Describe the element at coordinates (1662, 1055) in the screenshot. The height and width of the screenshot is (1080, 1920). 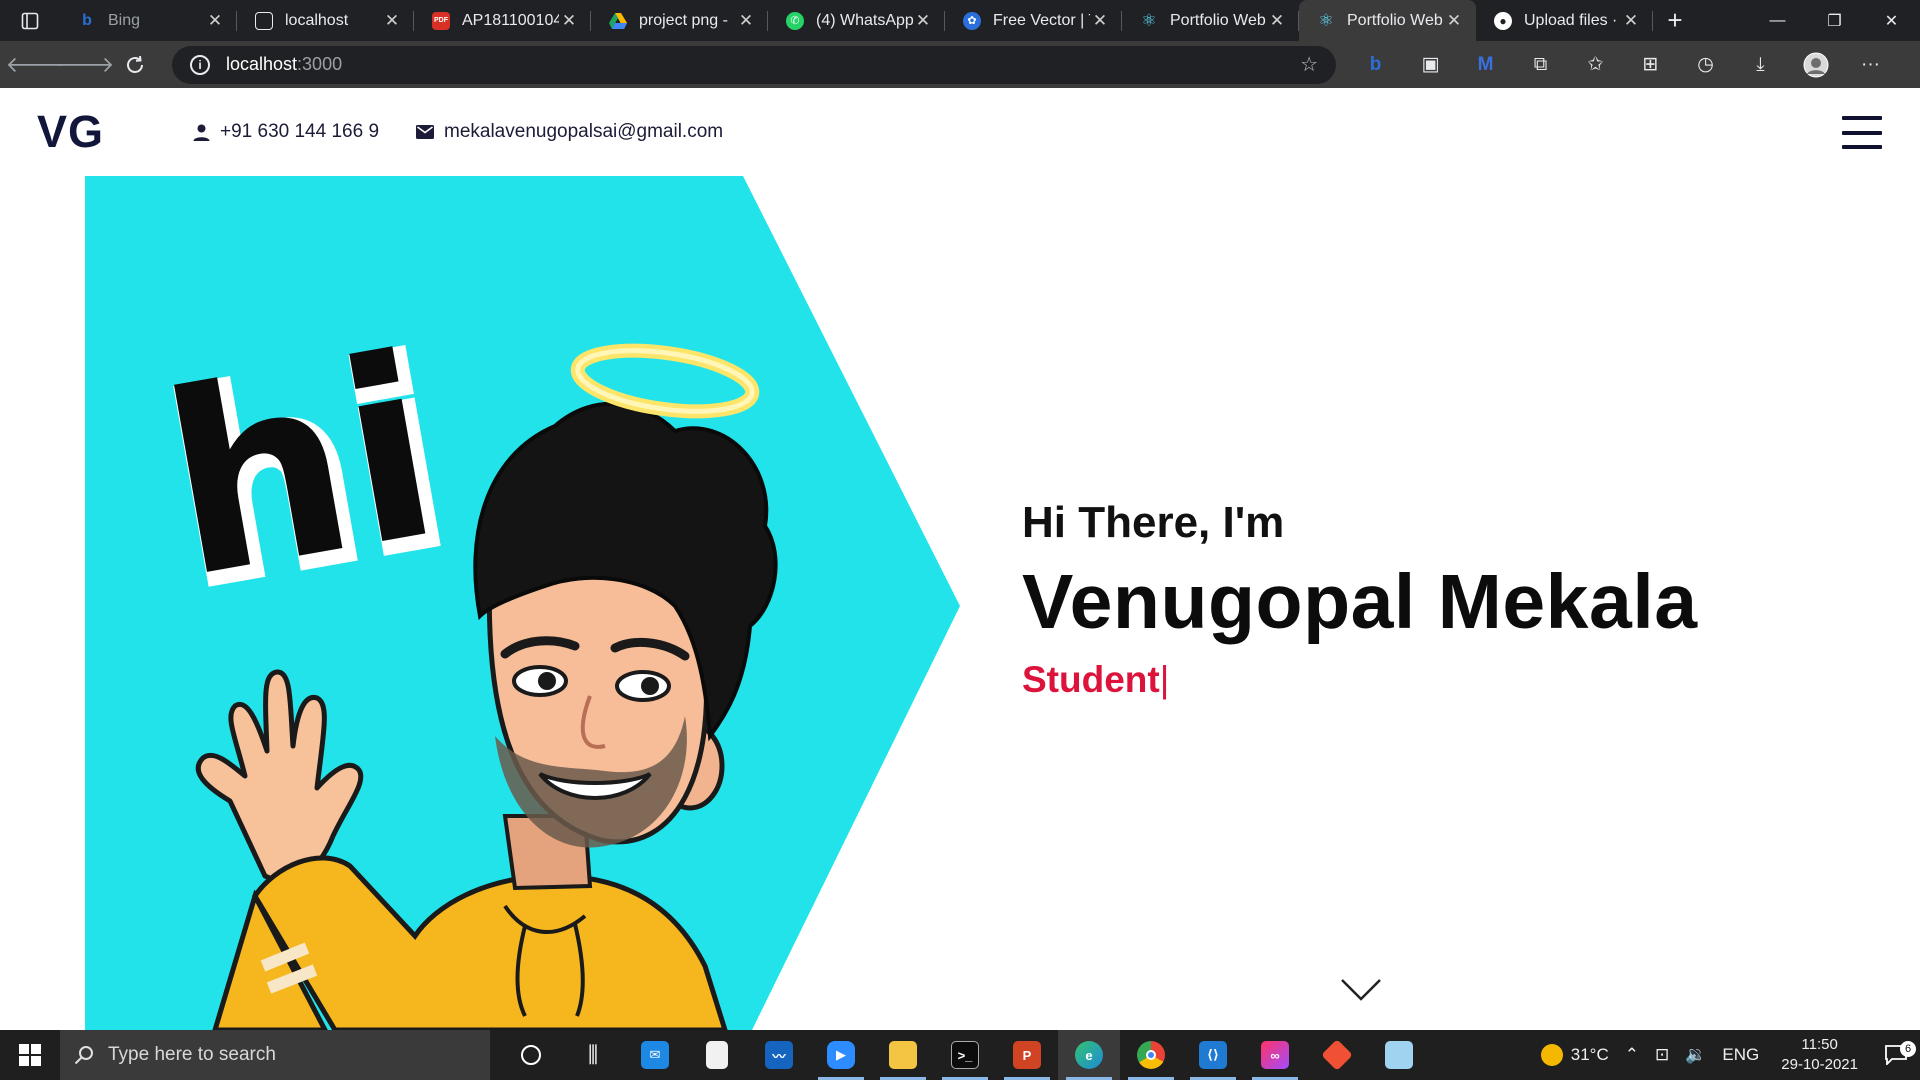
I see `network-icon: ⊡` at that location.